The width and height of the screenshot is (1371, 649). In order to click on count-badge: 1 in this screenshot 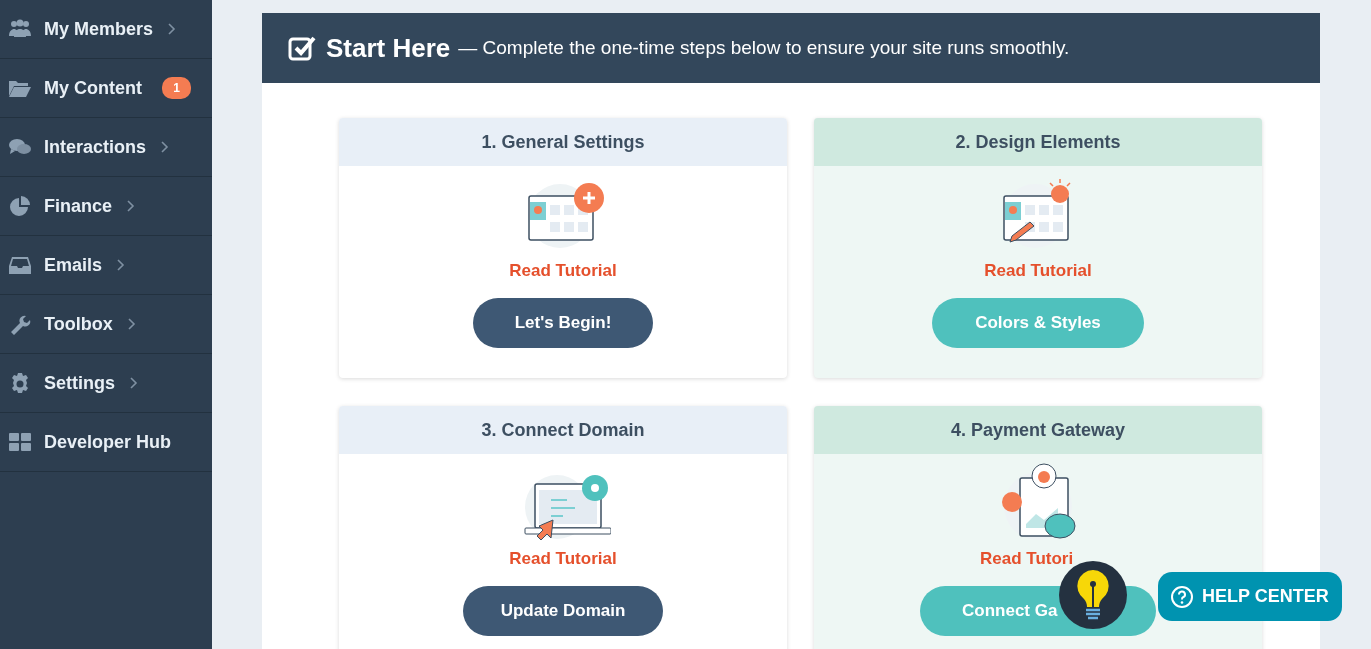, I will do `click(176, 88)`.